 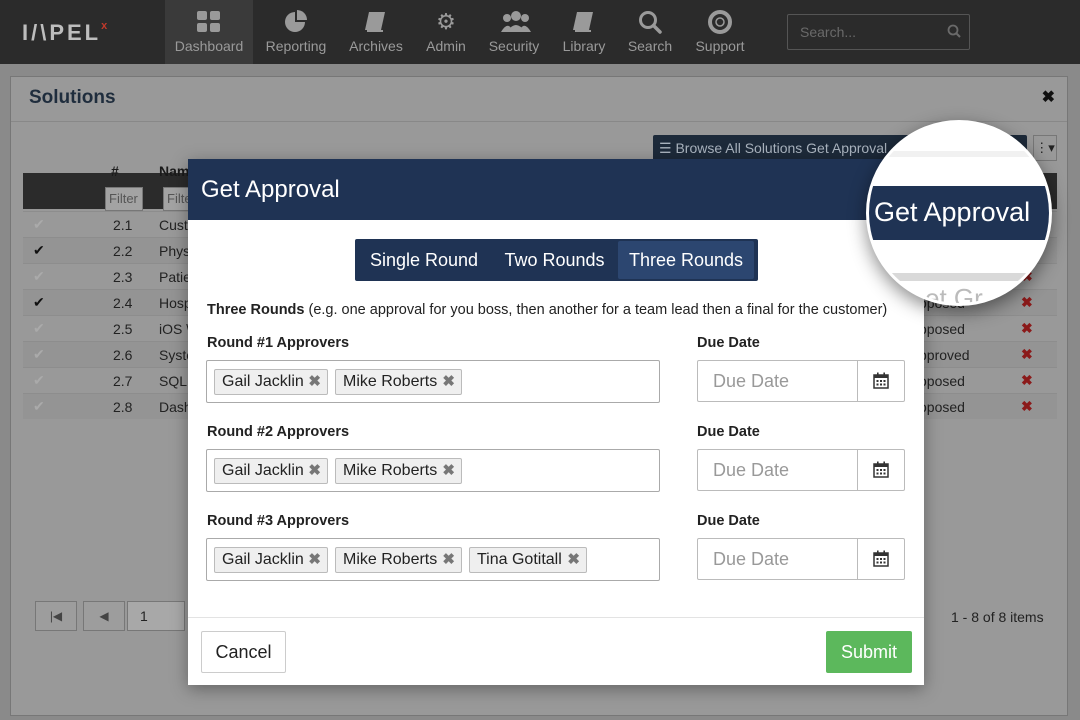 I want to click on row-name: iOS \, so click(x=175, y=329).